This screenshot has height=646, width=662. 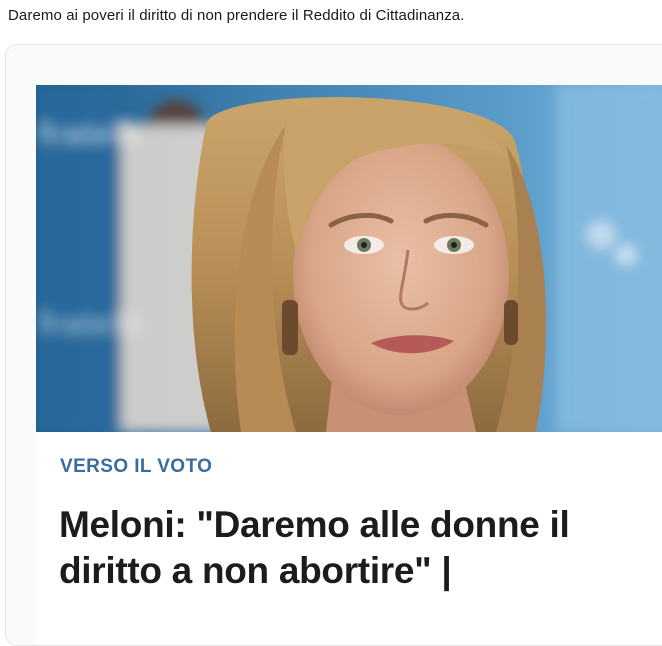 What do you see at coordinates (314, 524) in the screenshot?
I see `headline-line-1: Meloni: "Daremo alle donne il` at bounding box center [314, 524].